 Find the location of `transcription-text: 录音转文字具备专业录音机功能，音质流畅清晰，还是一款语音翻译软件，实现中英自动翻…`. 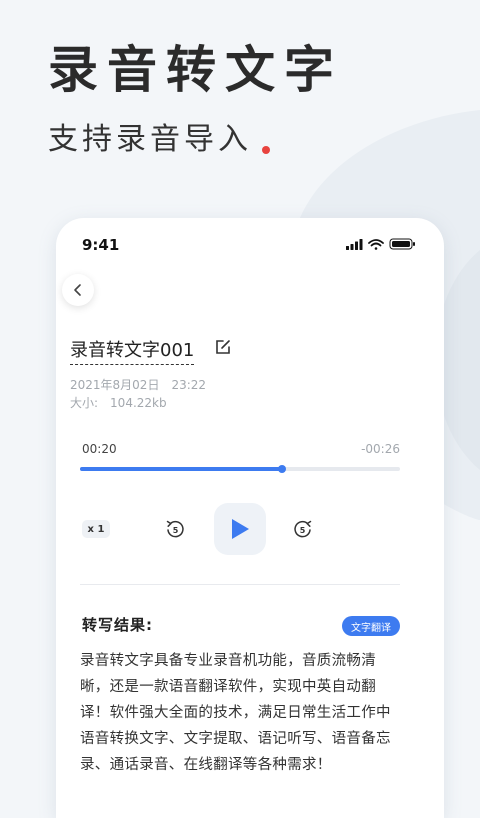

transcription-text: 录音转文字具备专业录音机功能，音质流畅清晰，还是一款语音翻译软件，实现中英自动翻… is located at coordinates (235, 713).